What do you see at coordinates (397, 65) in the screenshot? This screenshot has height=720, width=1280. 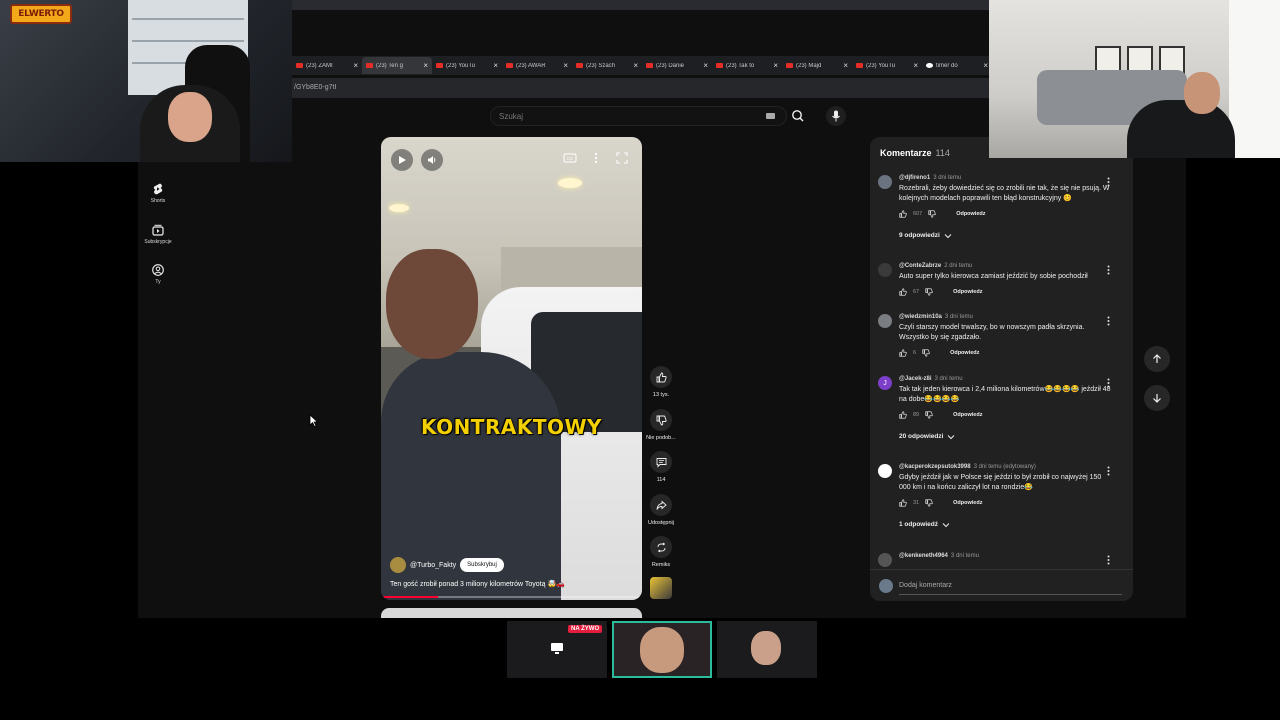 I see `browser-tab: (23) Ten g ×` at bounding box center [397, 65].